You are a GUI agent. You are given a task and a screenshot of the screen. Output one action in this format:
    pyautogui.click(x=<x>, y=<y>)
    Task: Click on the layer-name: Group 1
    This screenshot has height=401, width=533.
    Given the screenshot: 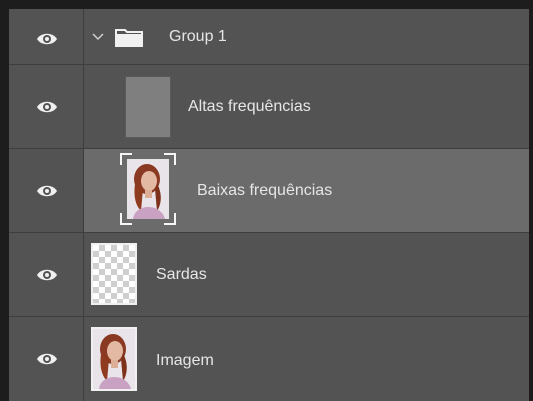 What is the action you would take?
    pyautogui.click(x=198, y=36)
    